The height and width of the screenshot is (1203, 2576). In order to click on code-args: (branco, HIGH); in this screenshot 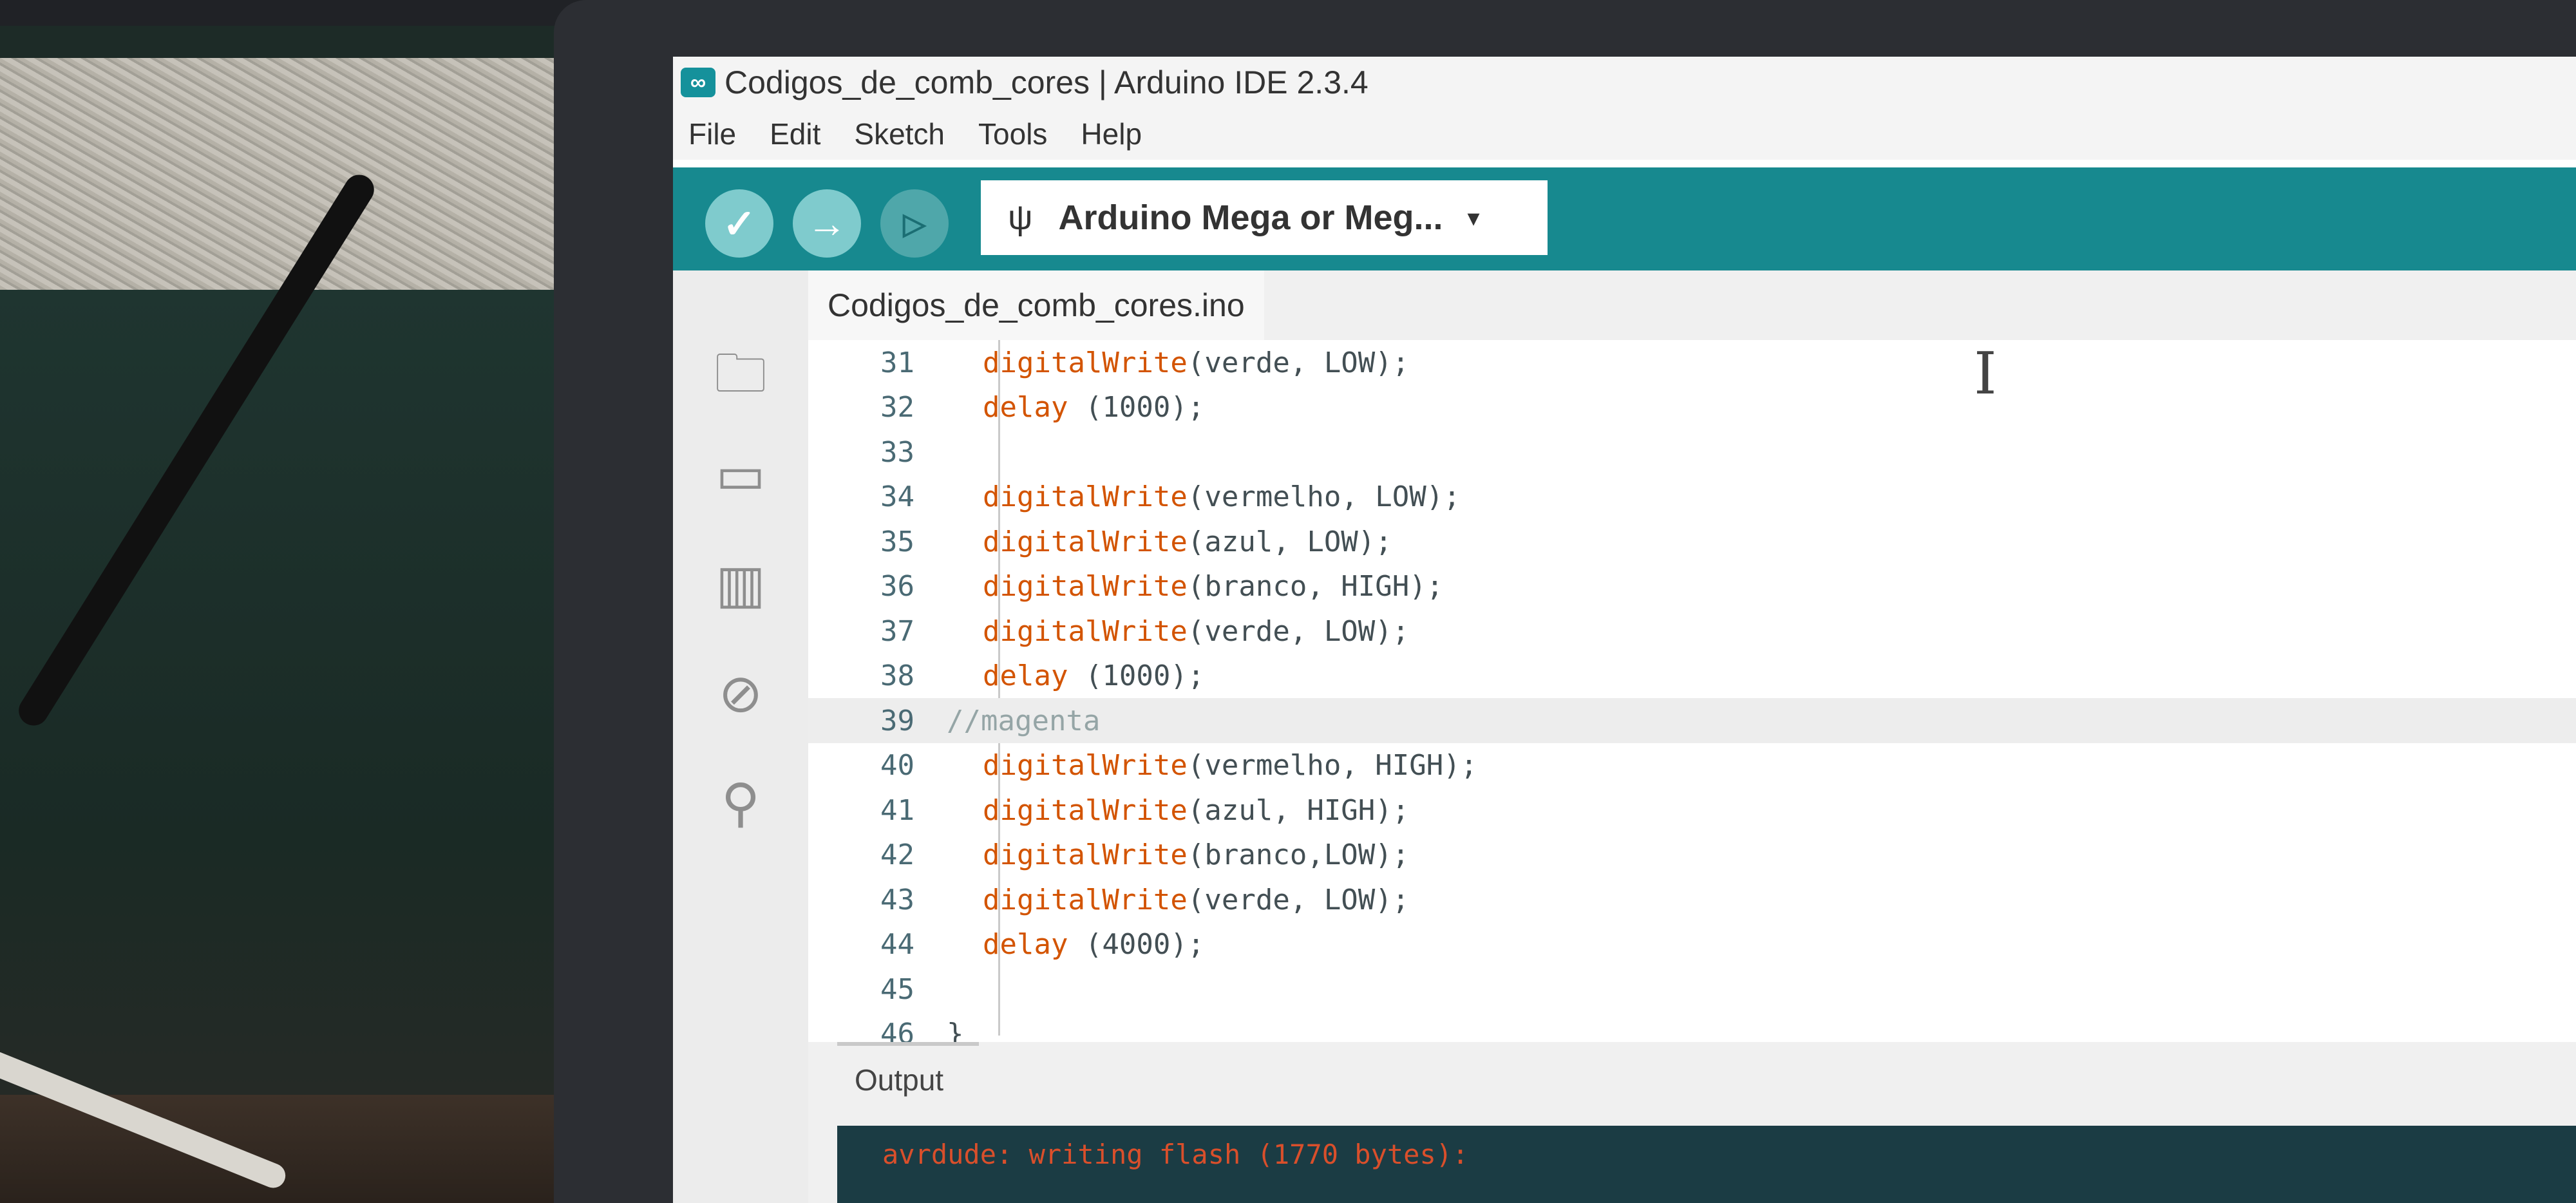, I will do `click(1316, 586)`.